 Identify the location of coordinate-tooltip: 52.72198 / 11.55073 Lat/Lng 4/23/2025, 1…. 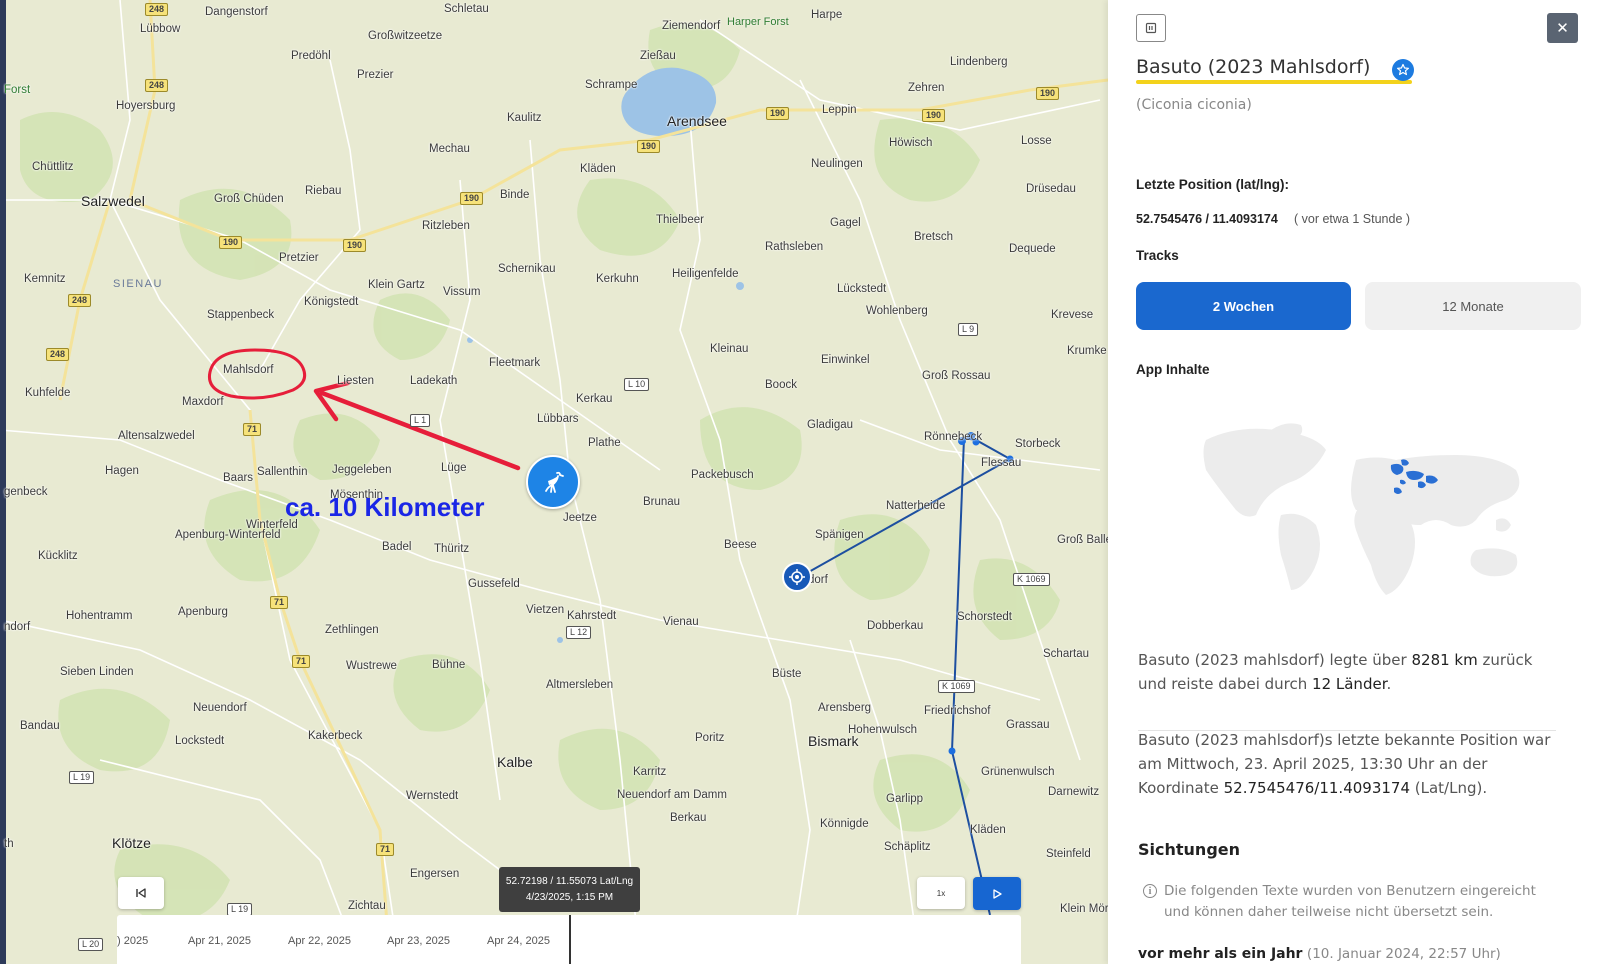
(569, 889).